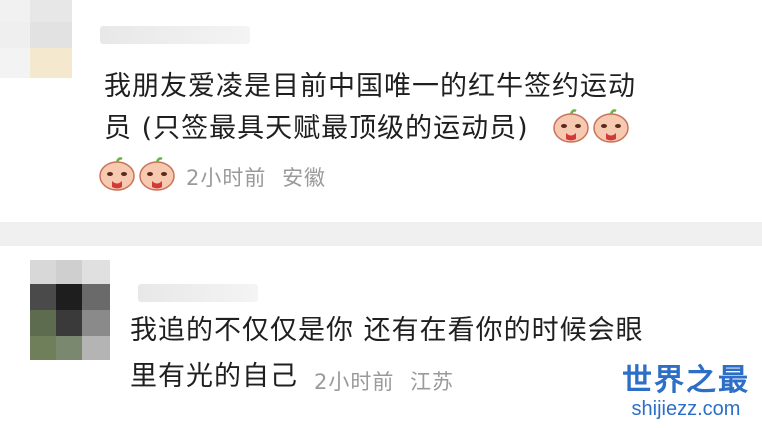 Image resolution: width=762 pixels, height=428 pixels. Describe the element at coordinates (316, 128) in the screenshot. I see `comment-text-line-2: 员 (只签最具天赋最顶级的运动员)` at that location.